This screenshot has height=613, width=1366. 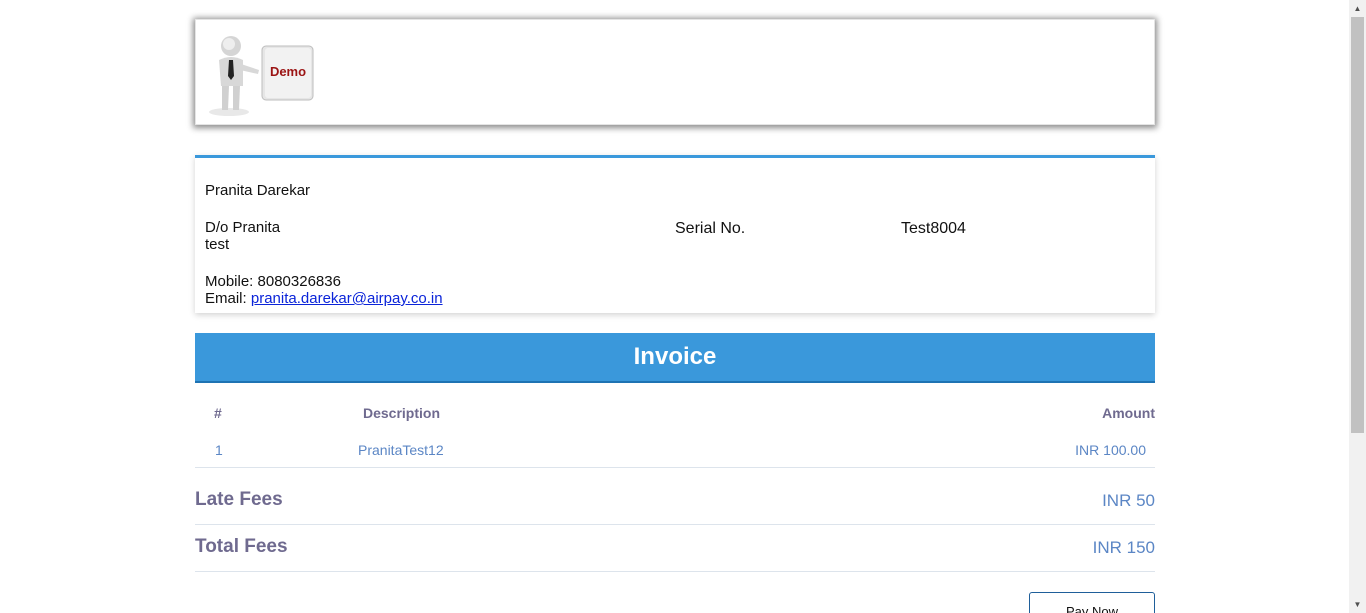 I want to click on total-fees-label: Total Fees, so click(x=241, y=546).